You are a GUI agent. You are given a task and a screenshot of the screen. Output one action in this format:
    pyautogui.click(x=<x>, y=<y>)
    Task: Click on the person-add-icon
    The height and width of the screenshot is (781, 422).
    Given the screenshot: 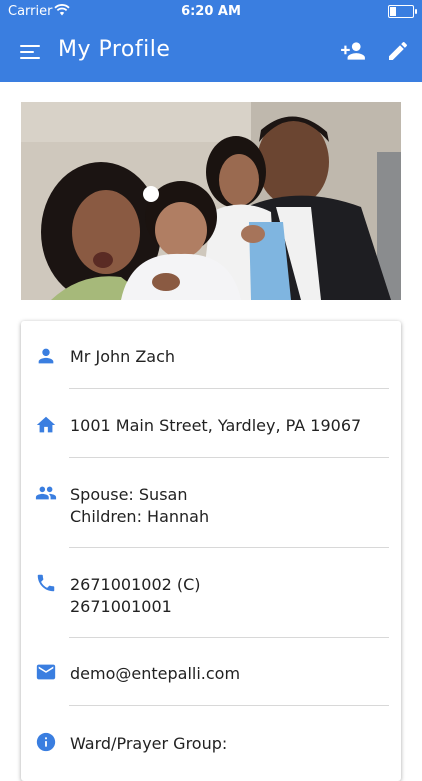 What is the action you would take?
    pyautogui.click(x=353, y=51)
    